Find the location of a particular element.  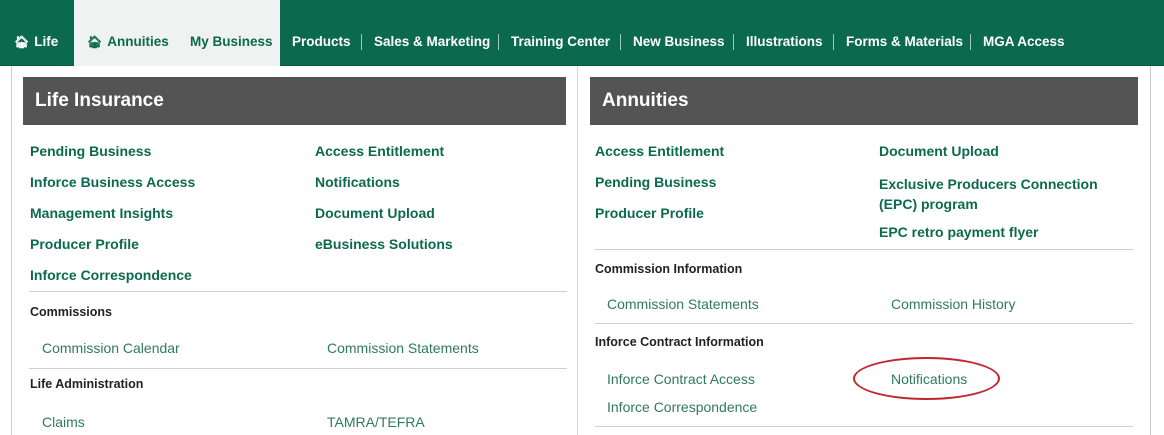

life-link-producer-profile: Producer Profile is located at coordinates (84, 244).